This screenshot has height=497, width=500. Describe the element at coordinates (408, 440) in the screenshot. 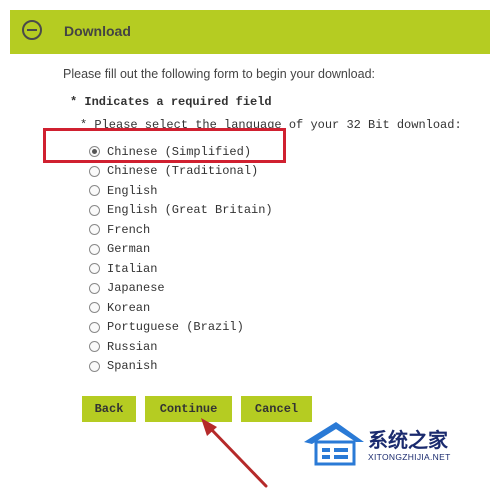

I see `watermark-brand: 系统之家` at that location.